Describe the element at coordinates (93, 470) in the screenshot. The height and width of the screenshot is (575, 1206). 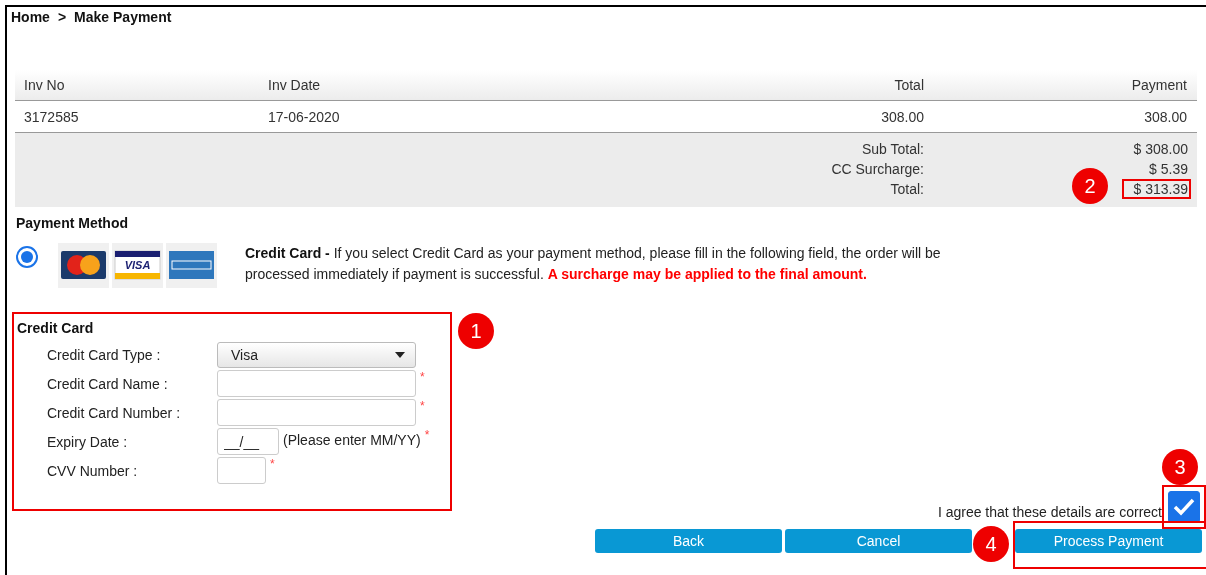
I see `field-label: CVV Number :` at that location.